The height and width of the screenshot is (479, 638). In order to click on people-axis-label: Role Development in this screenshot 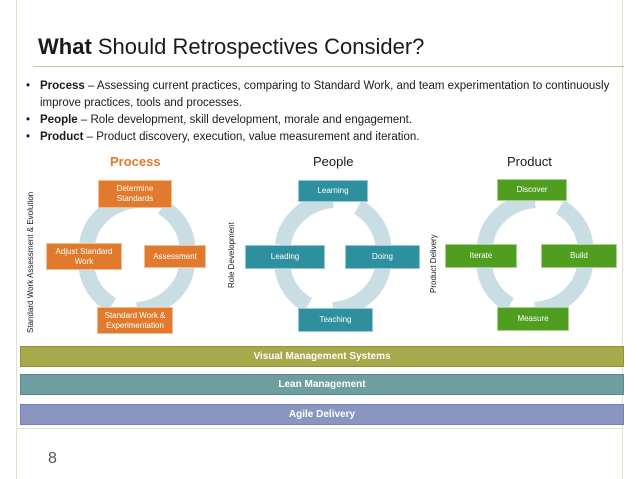, I will do `click(231, 255)`.